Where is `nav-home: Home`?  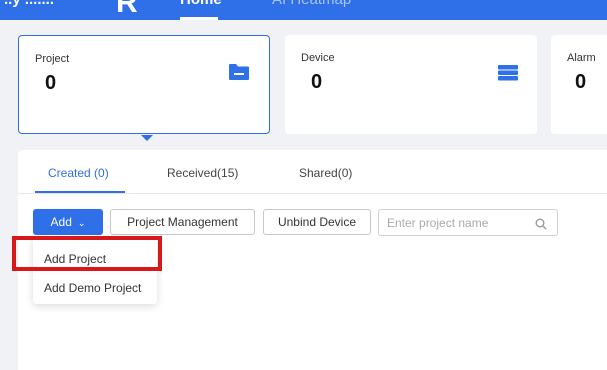
nav-home: Home is located at coordinates (201, 4).